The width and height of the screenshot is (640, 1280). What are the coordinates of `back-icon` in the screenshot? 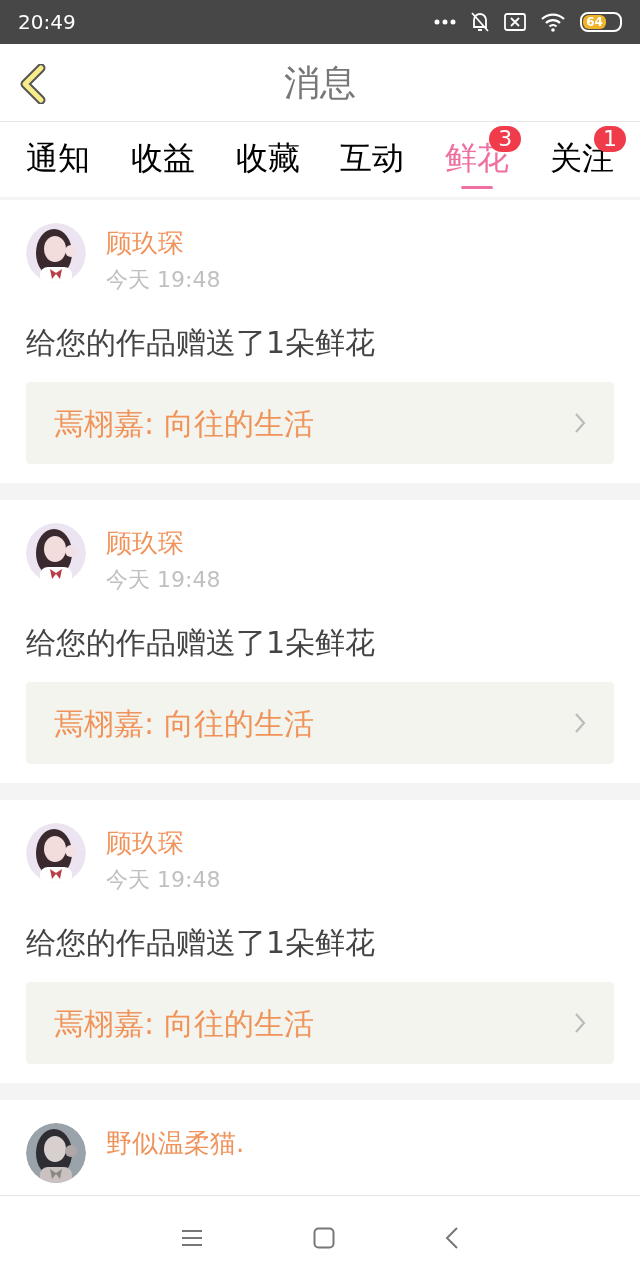 It's located at (452, 1238).